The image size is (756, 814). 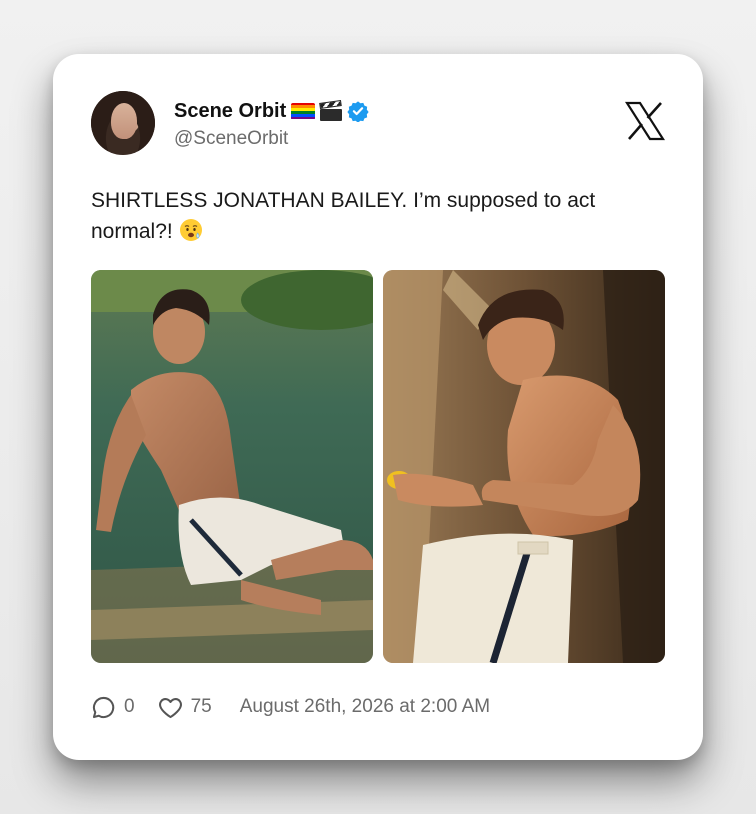 I want to click on author-handle: @SceneOrbit, so click(x=231, y=139).